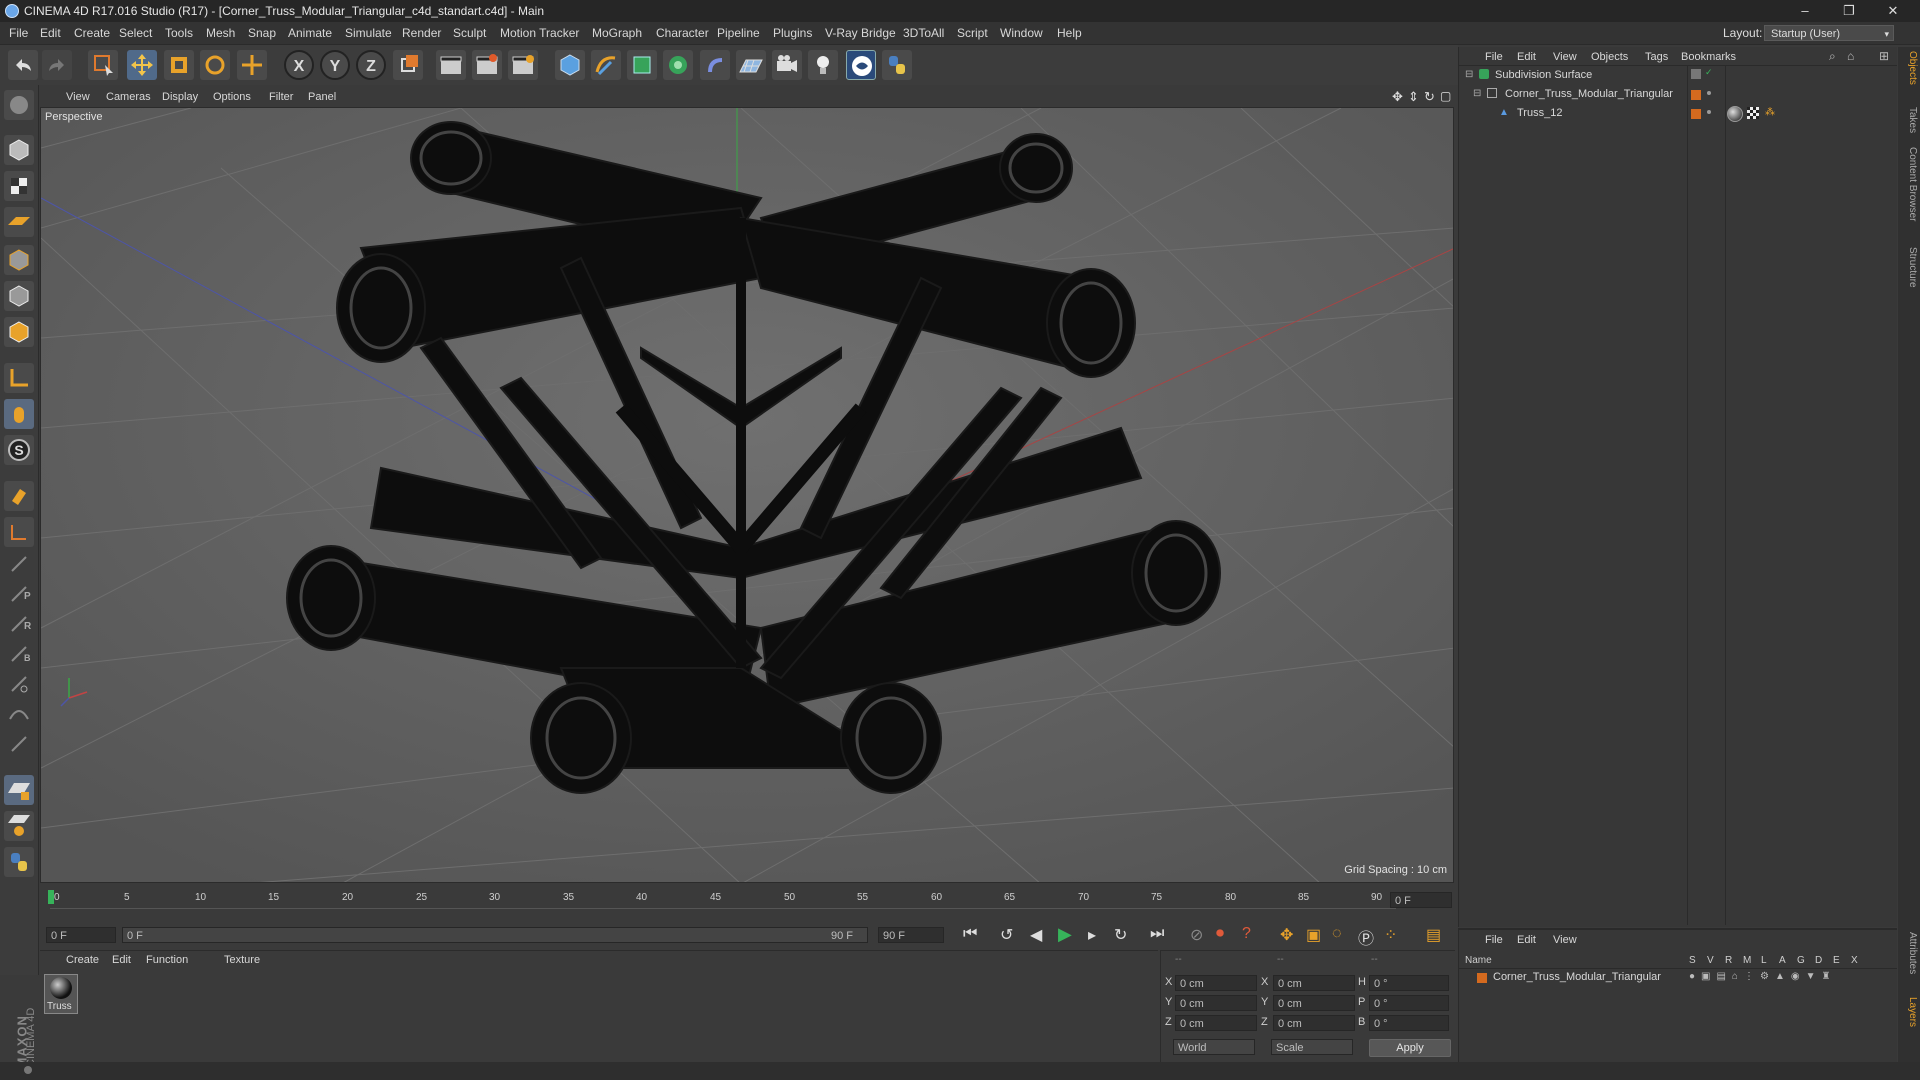  Describe the element at coordinates (723, 899) in the screenshot. I see `timeline-track` at that location.